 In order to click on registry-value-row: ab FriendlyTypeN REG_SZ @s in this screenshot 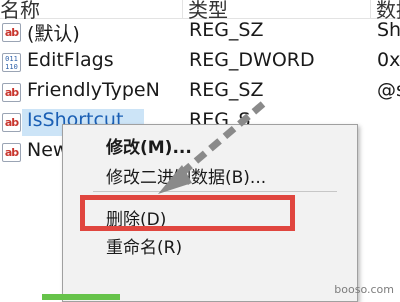, I will do `click(200, 92)`.